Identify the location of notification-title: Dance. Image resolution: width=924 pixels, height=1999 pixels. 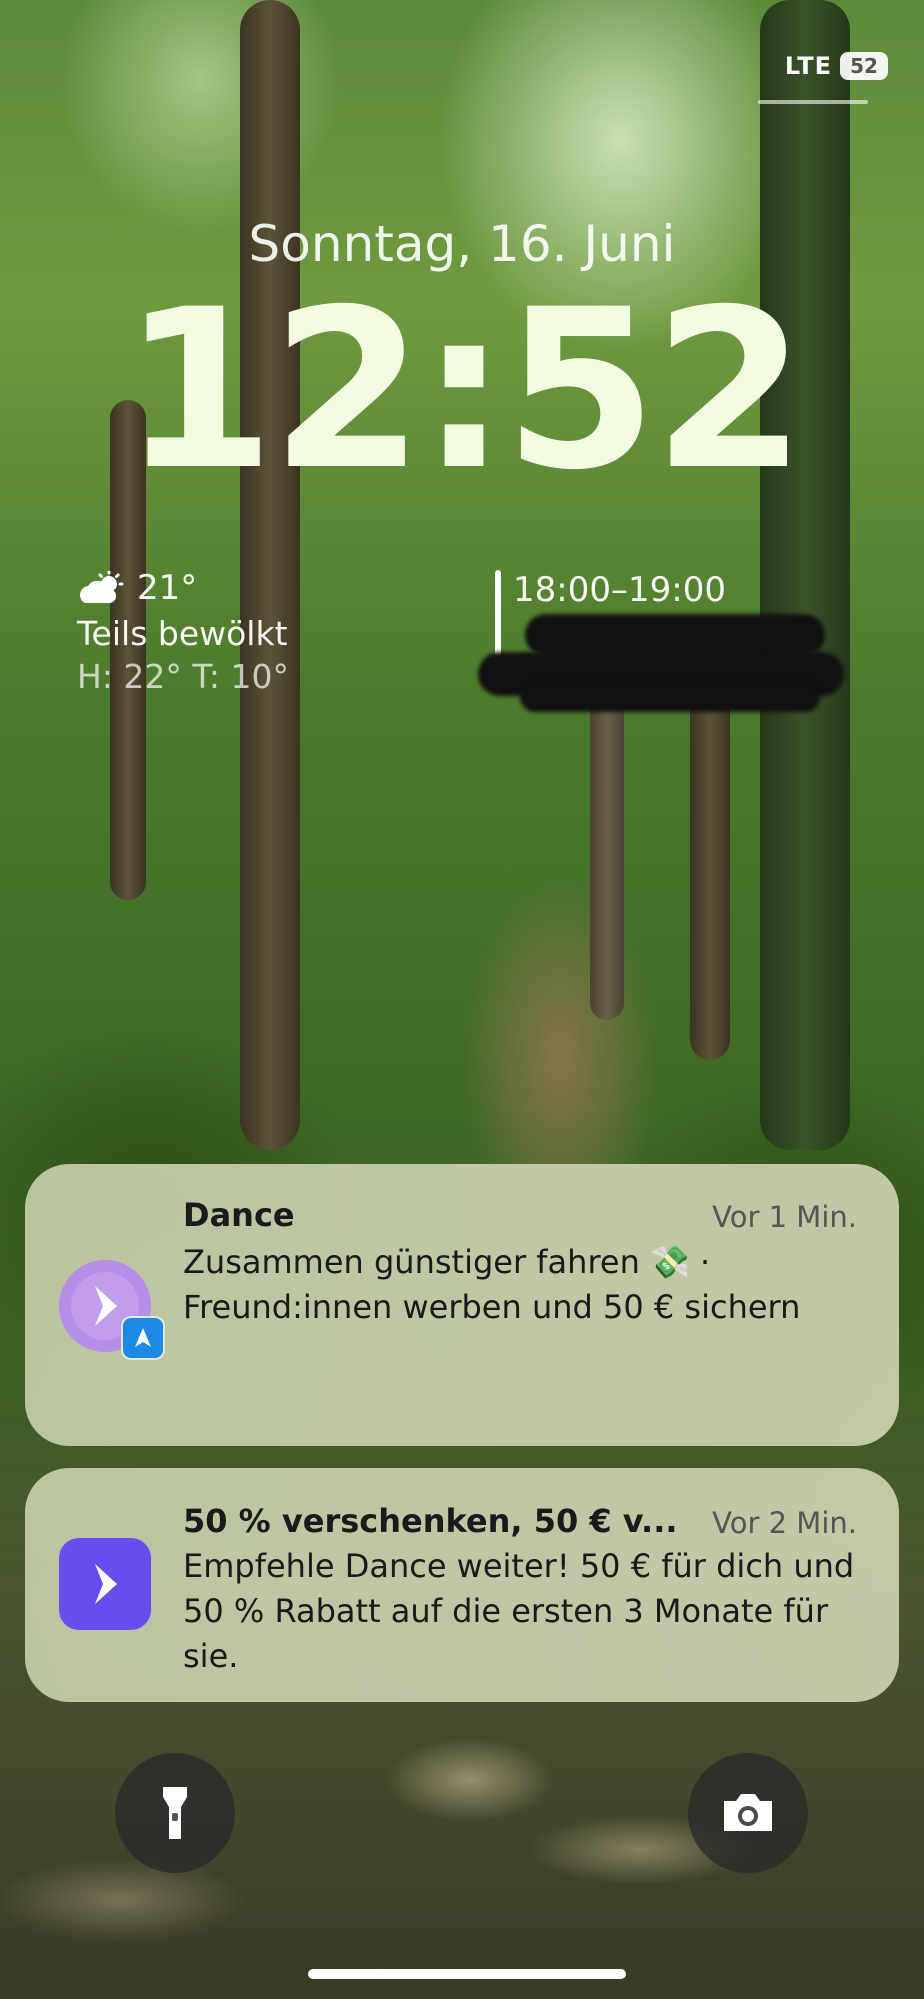
(239, 1215).